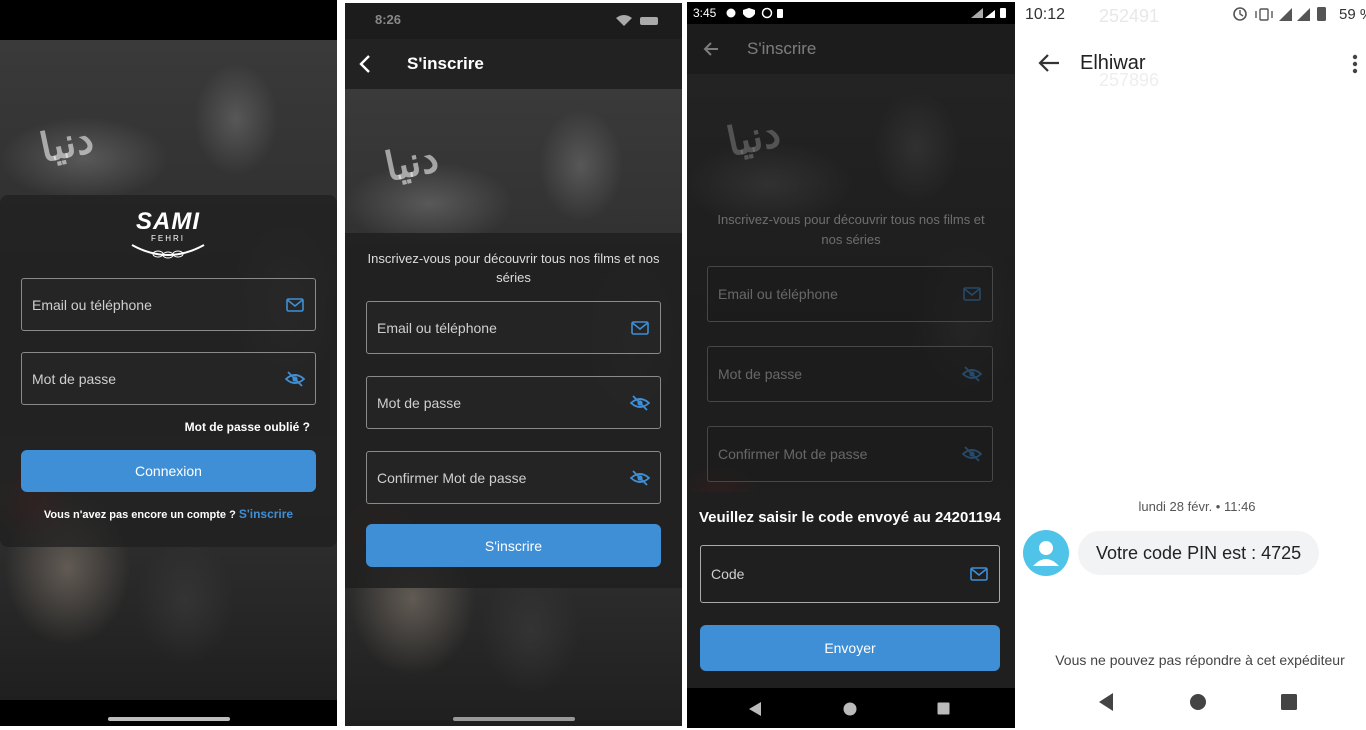  What do you see at coordinates (388, 19) in the screenshot?
I see `status-time: 8:26` at bounding box center [388, 19].